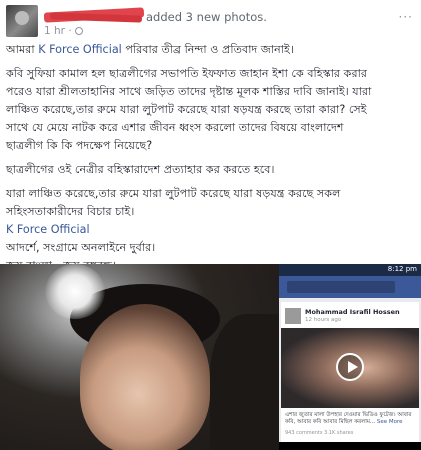 The height and width of the screenshot is (450, 421). I want to click on p1-prefix: আমরা, so click(22, 49).